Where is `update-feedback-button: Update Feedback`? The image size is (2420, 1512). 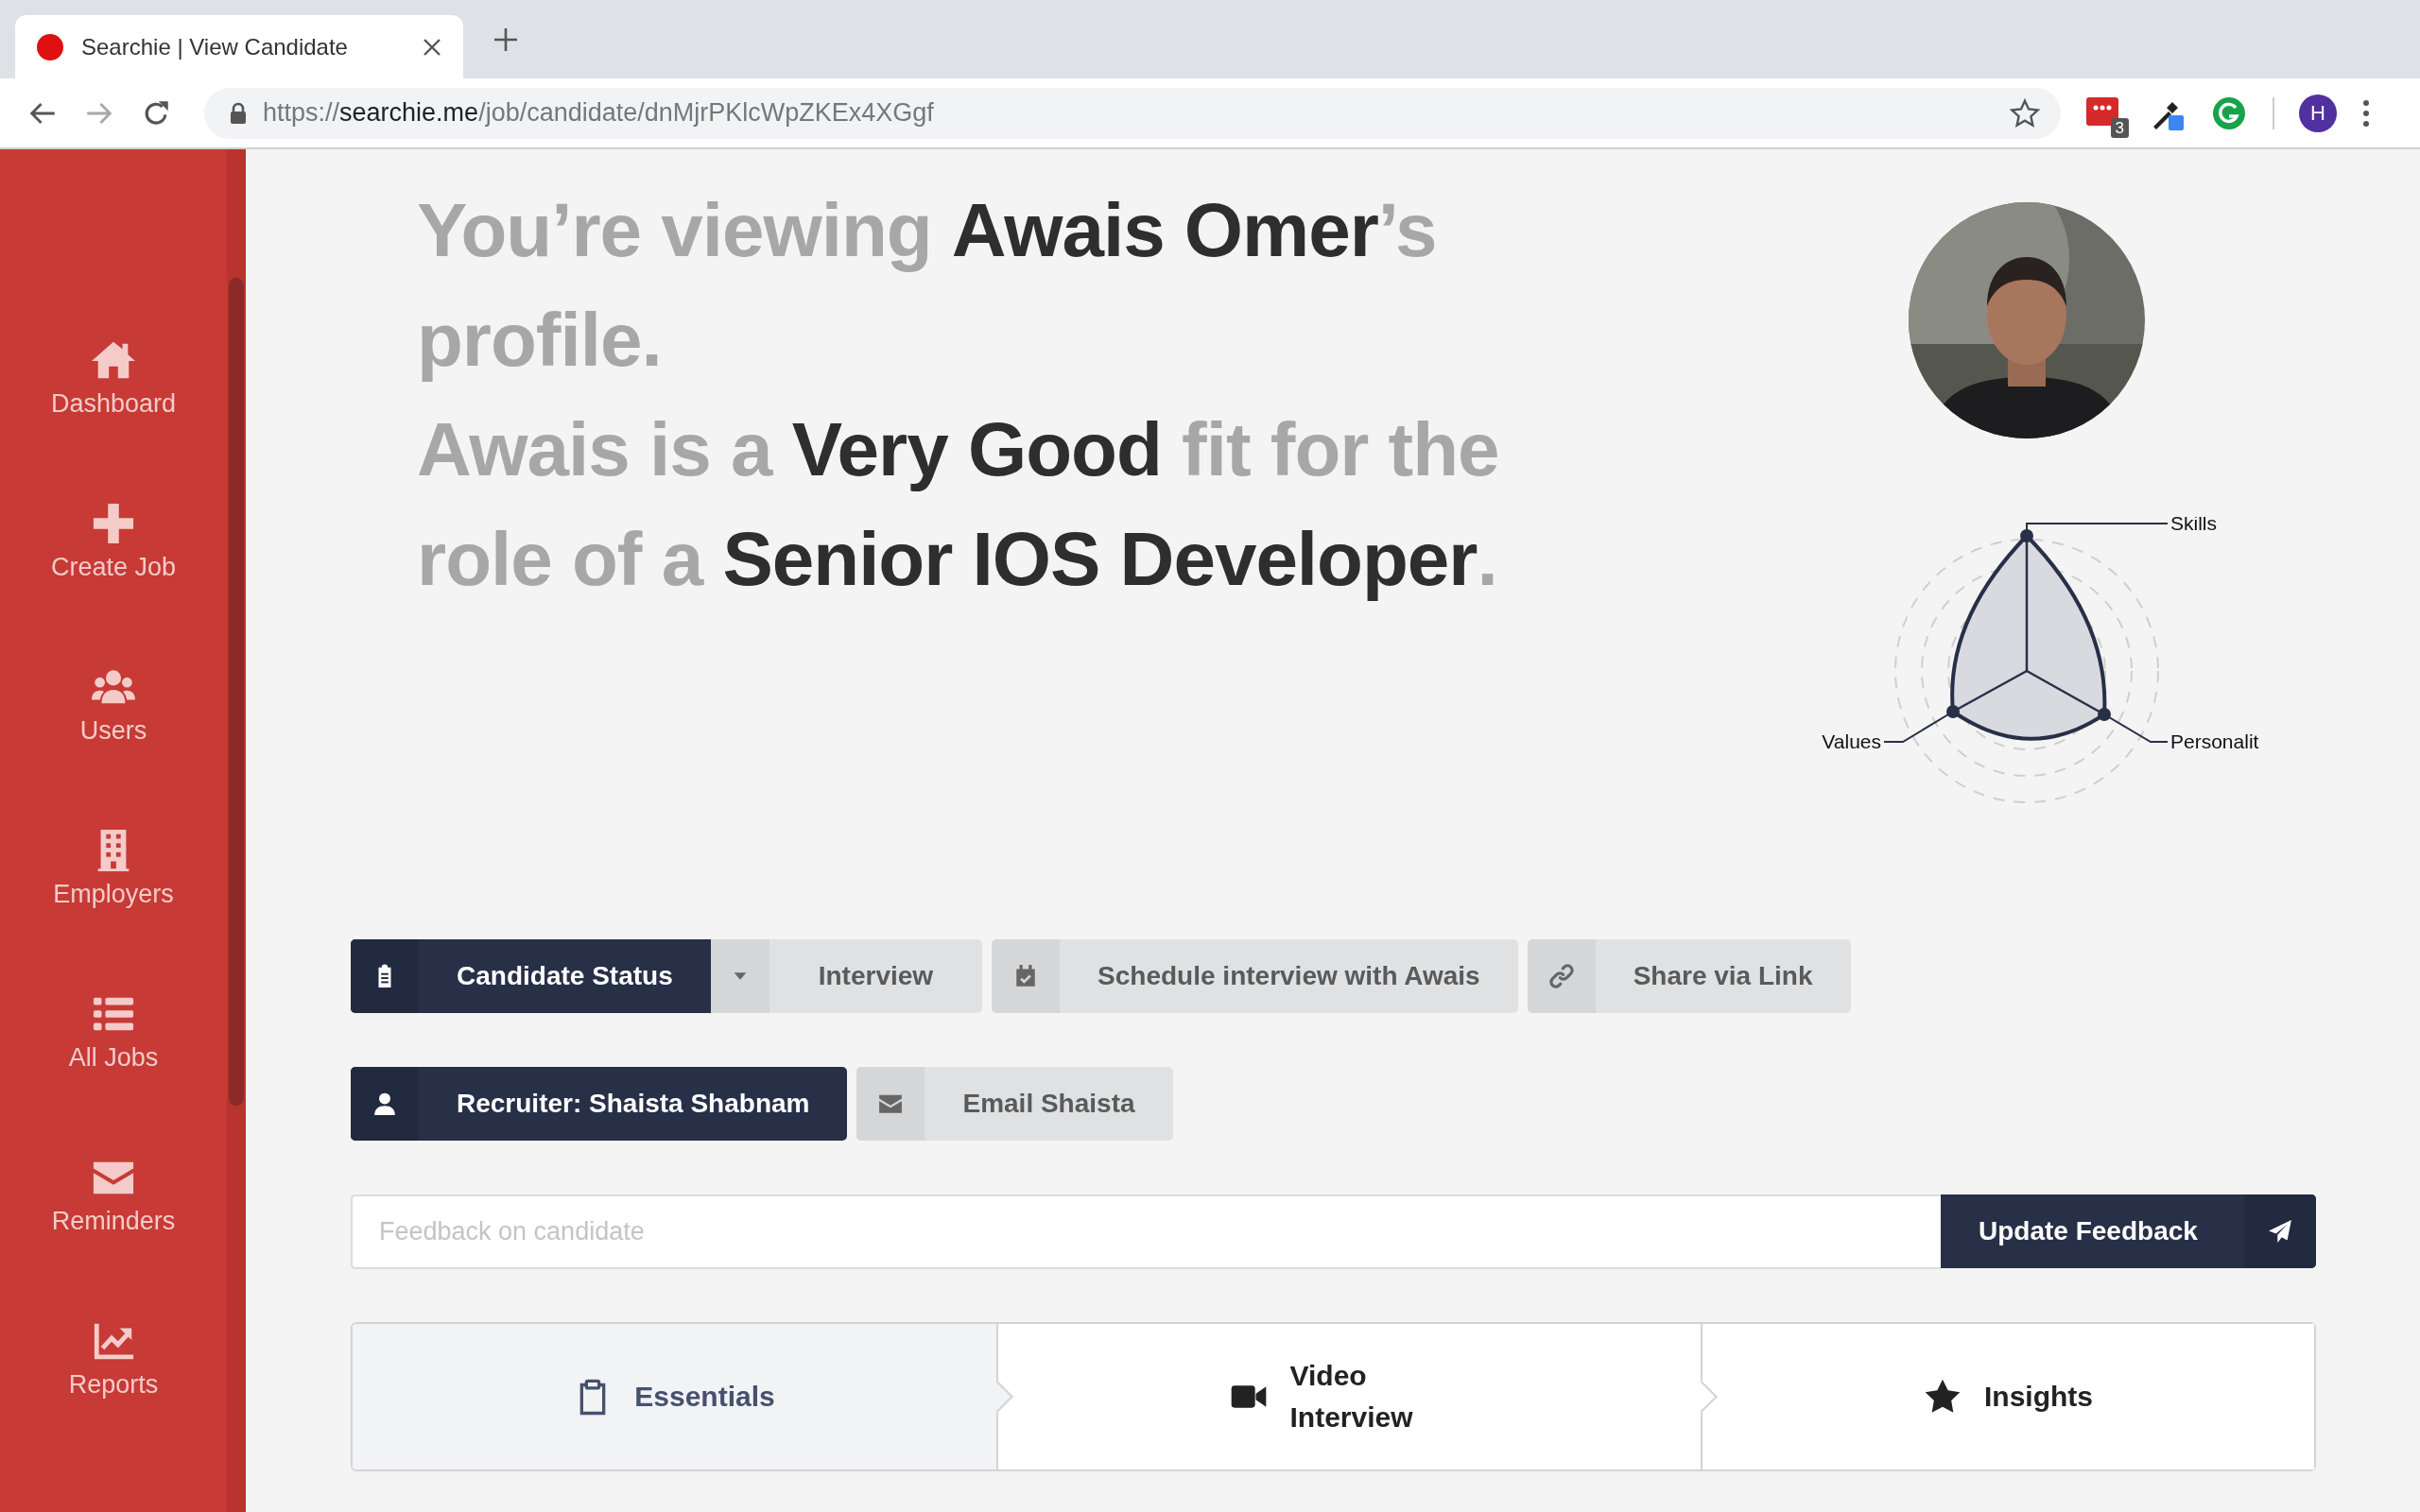 update-feedback-button: Update Feedback is located at coordinates (2128, 1231).